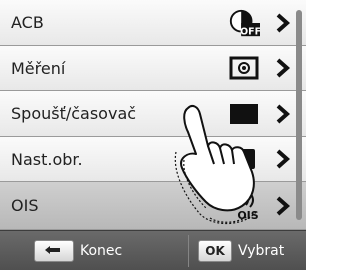 This screenshot has height=270, width=353. Describe the element at coordinates (153, 23) in the screenshot. I see `menu-item-acb: ACB OFF` at that location.